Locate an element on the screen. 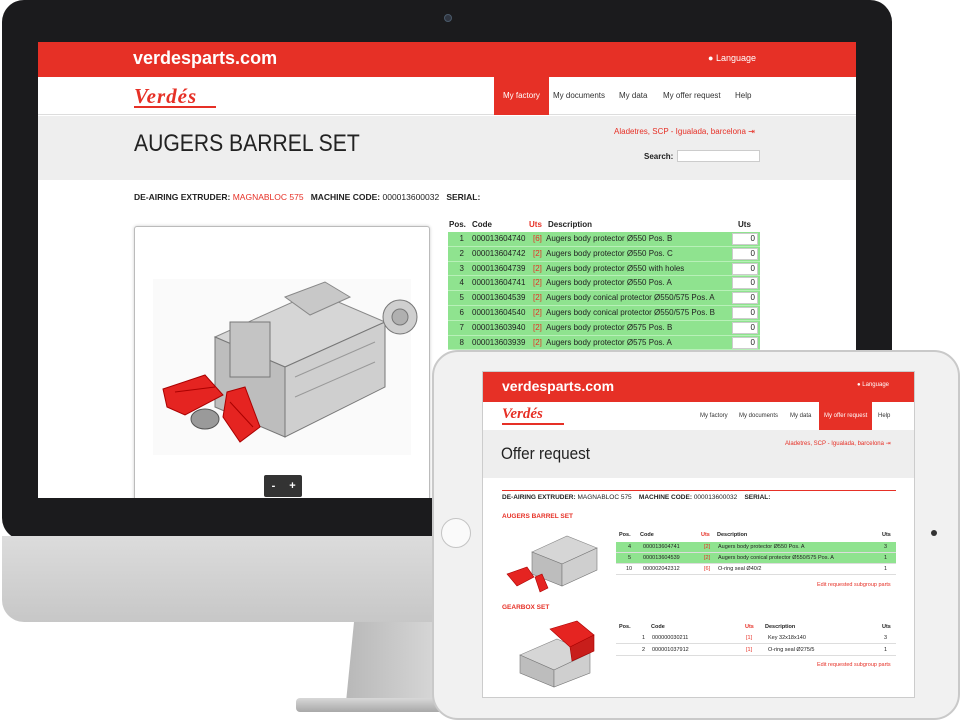 The height and width of the screenshot is (720, 960). augers-thumbnail is located at coordinates (554, 559).